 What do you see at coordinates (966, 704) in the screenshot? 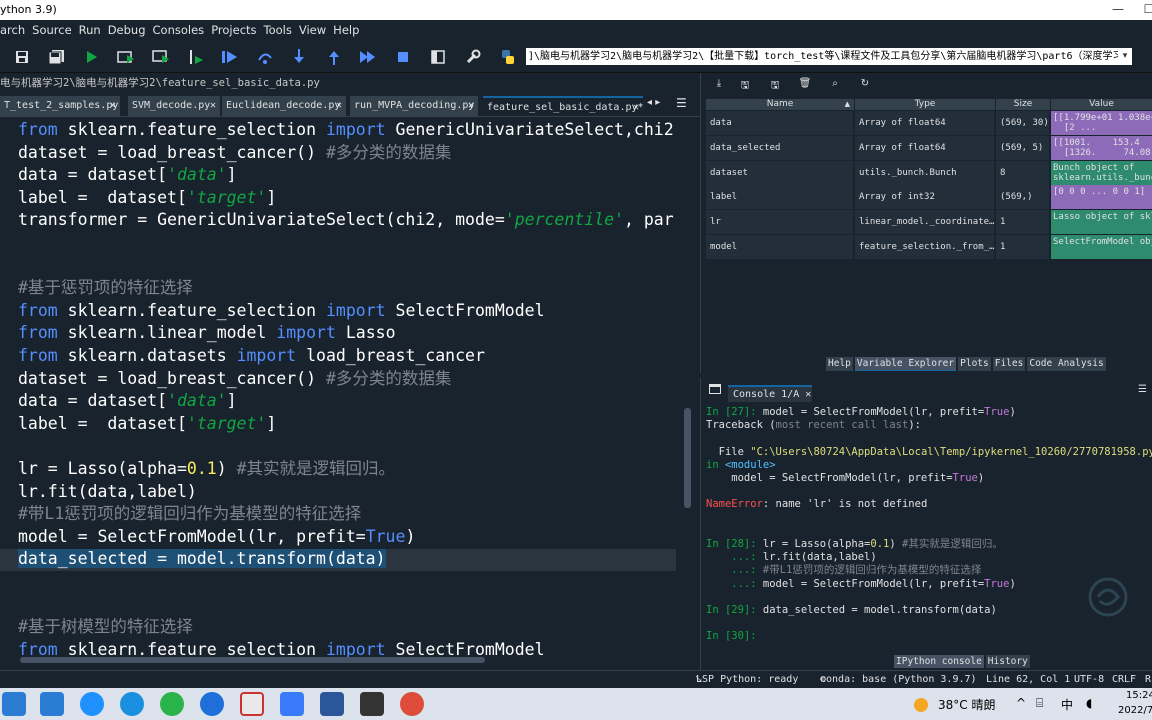
I see `weather-text: 38°C 晴朗` at bounding box center [966, 704].